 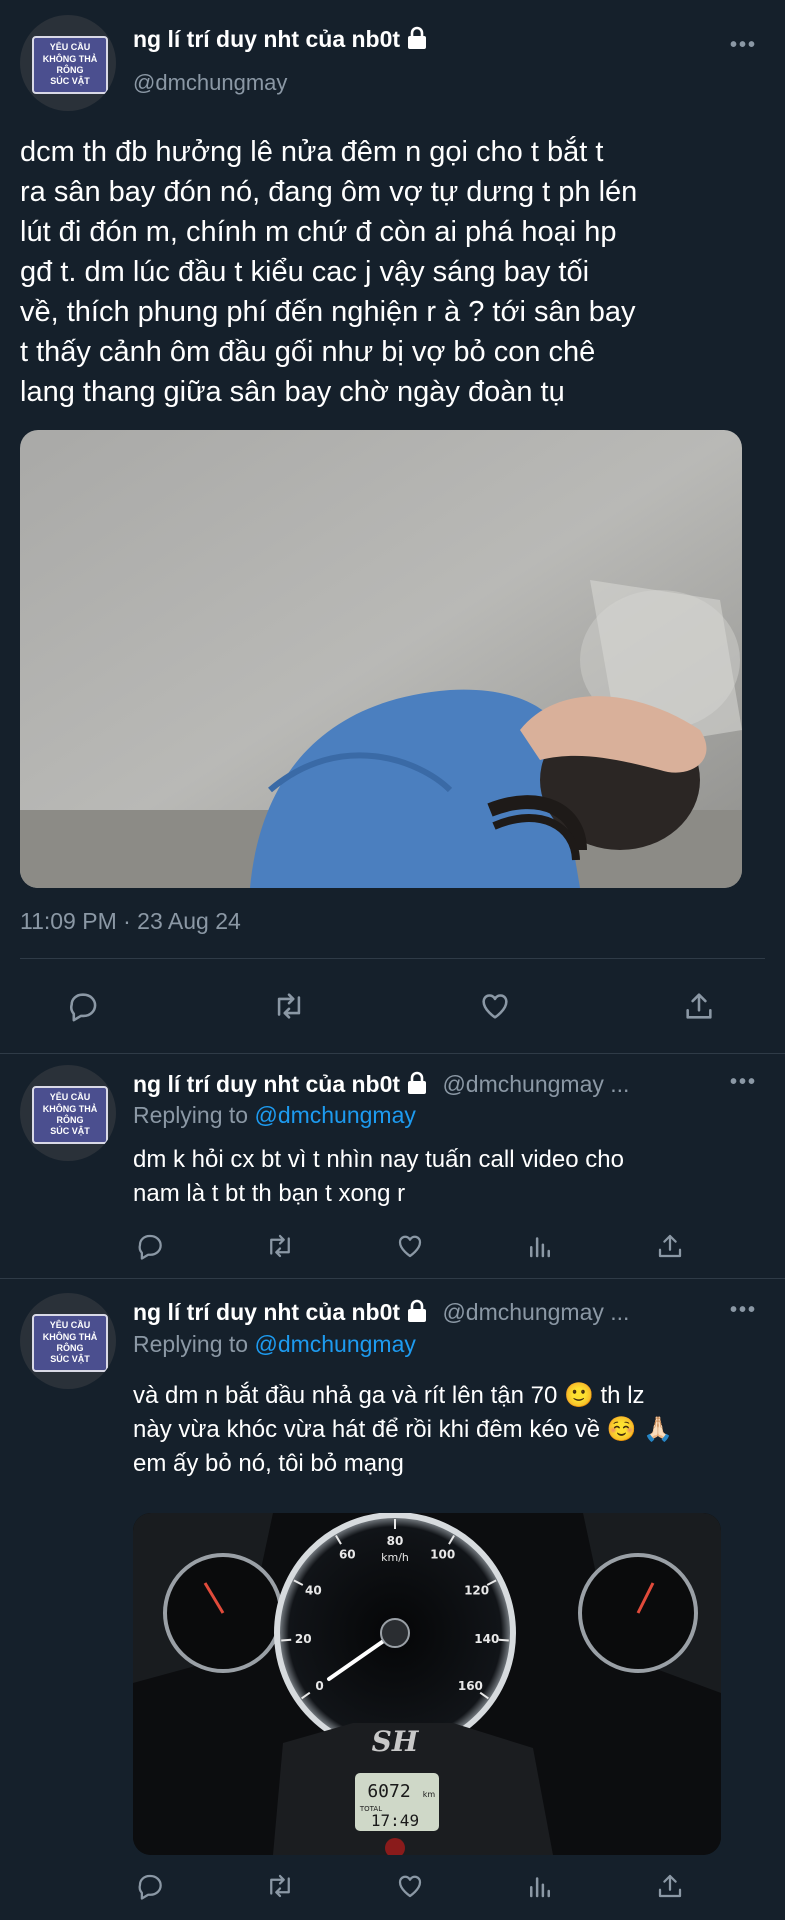 I want to click on gauge-tick-label: 80, so click(x=395, y=1541).